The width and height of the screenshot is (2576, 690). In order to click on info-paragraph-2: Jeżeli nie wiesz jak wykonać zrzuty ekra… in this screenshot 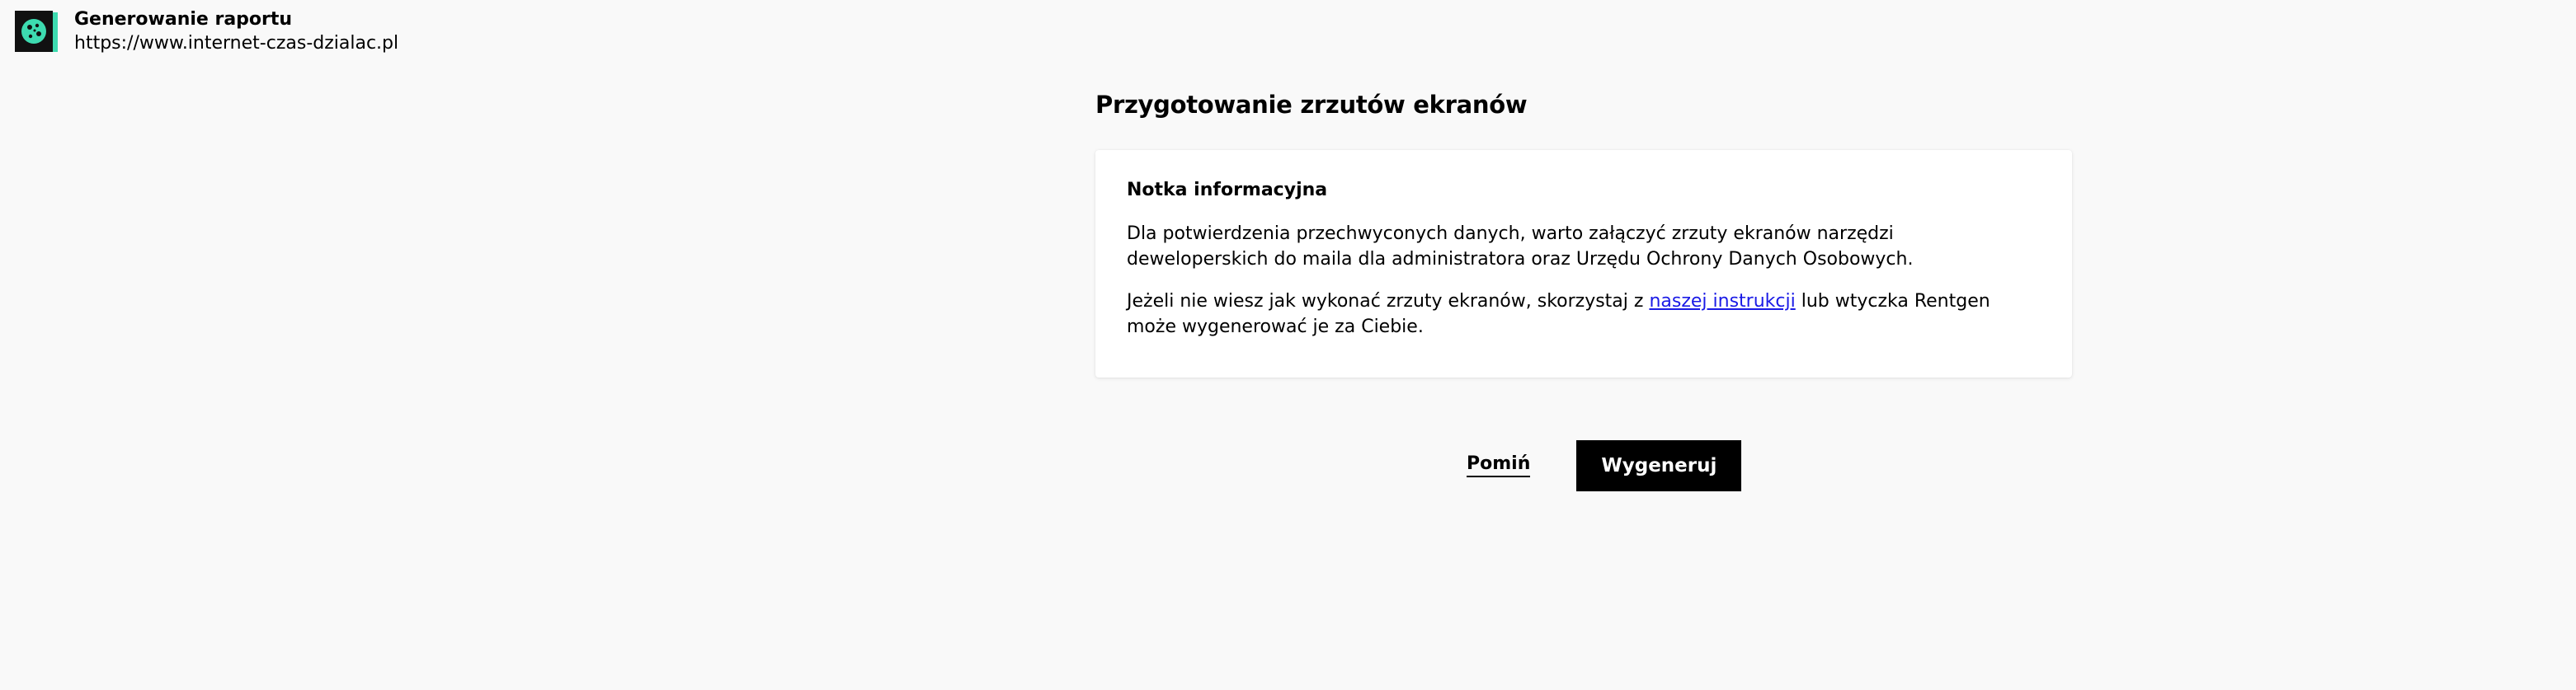, I will do `click(1584, 315)`.